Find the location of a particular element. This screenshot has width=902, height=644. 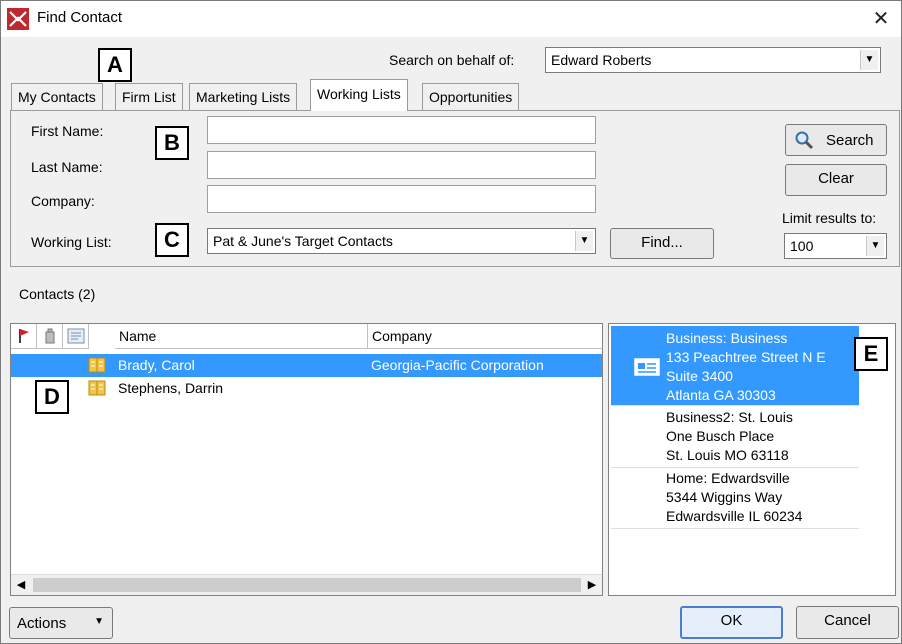

name-column-header: Name is located at coordinates (241, 336).